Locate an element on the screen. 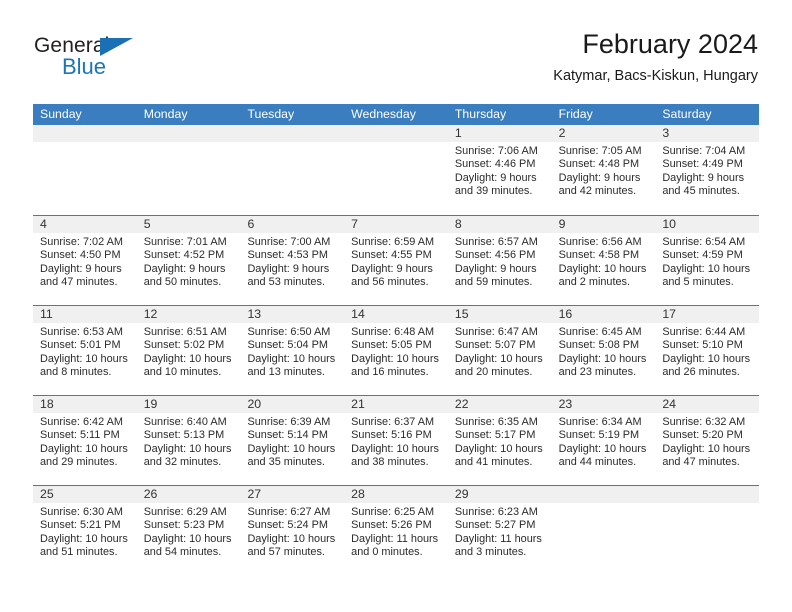 This screenshot has width=792, height=612. day-number-band: 16 is located at coordinates (603, 315).